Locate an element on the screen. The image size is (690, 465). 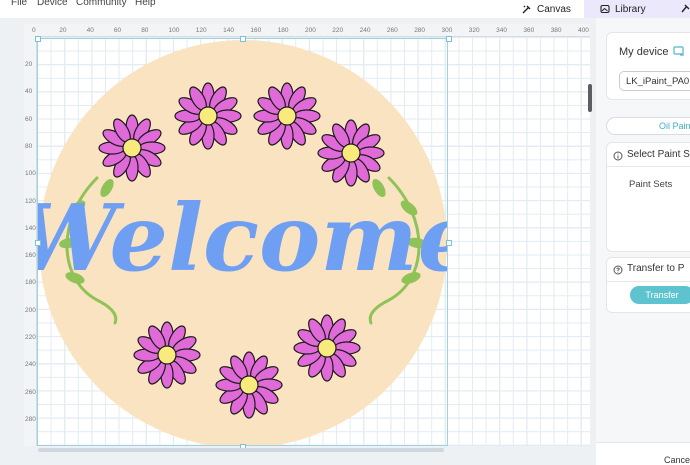
library-icon is located at coordinates (605, 9).